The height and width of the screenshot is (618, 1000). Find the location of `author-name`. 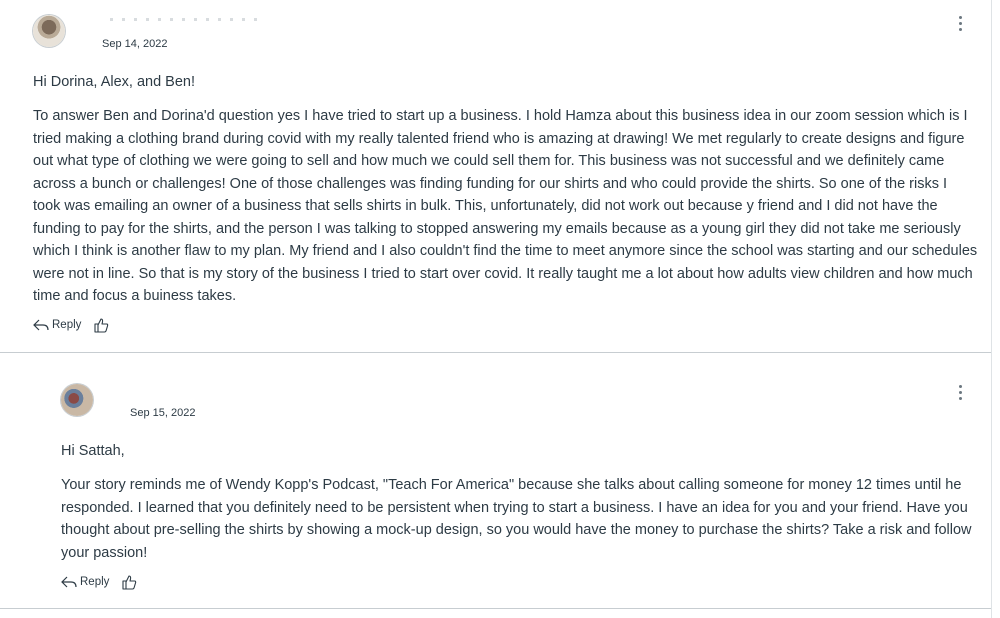

author-name is located at coordinates (185, 19).